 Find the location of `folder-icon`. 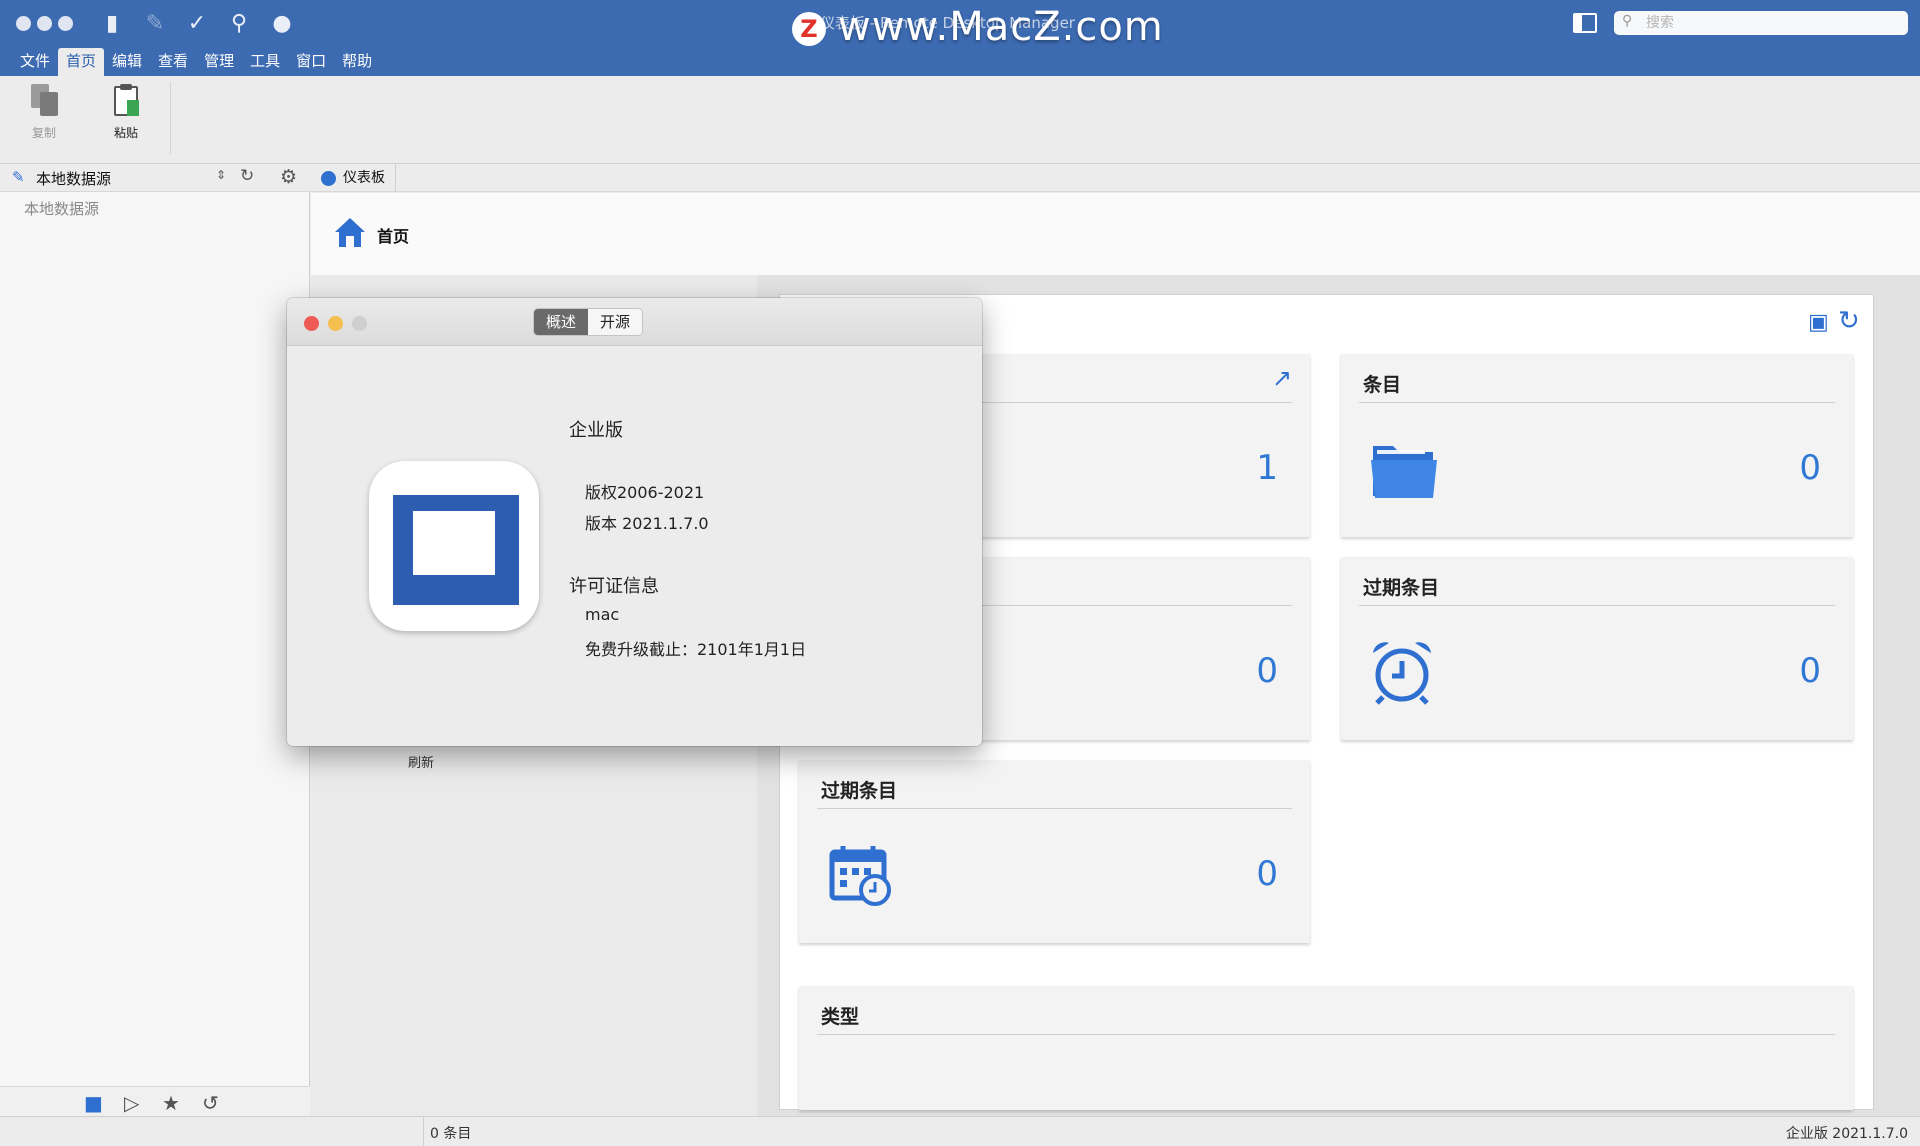

folder-icon is located at coordinates (1404, 472).